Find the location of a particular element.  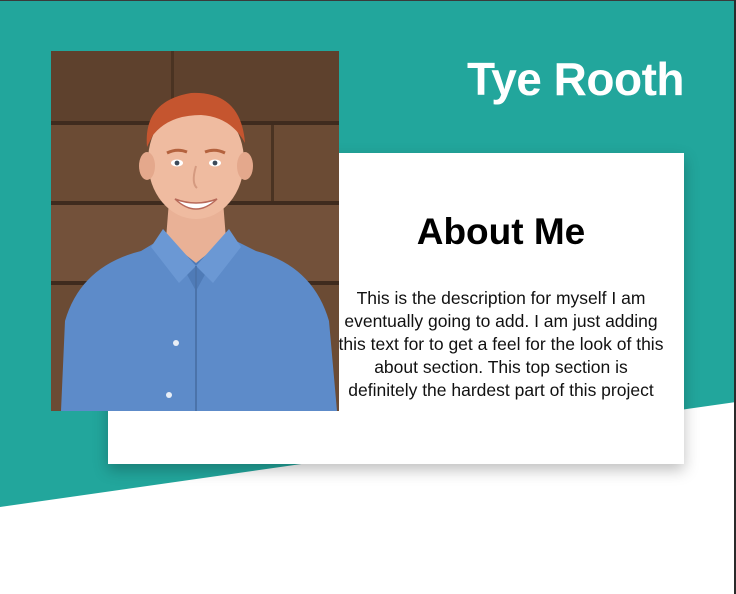

about-heading: About Me is located at coordinates (501, 231).